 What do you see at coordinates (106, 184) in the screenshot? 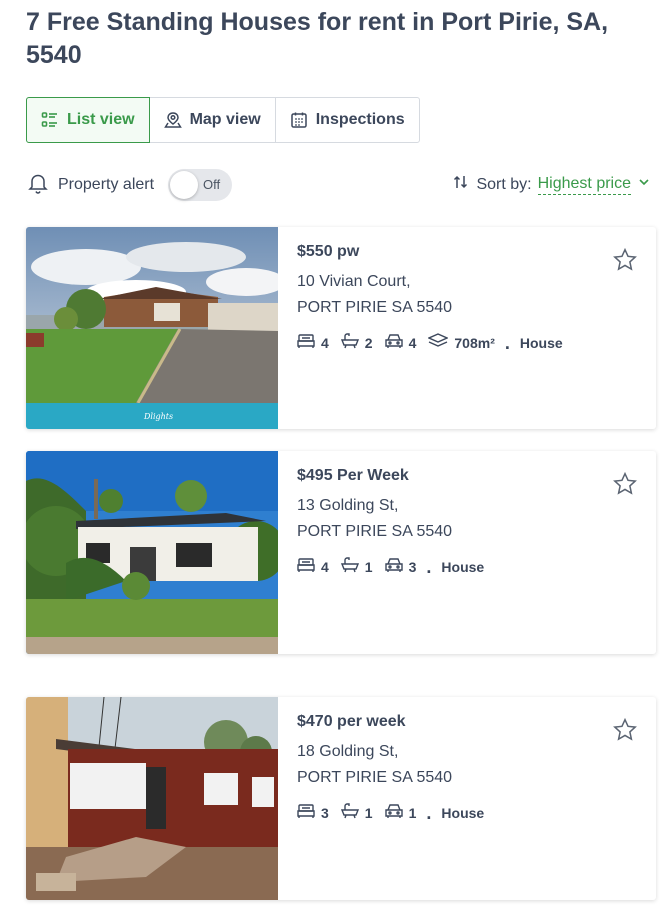
I see `property-alert-label: Property alert` at bounding box center [106, 184].